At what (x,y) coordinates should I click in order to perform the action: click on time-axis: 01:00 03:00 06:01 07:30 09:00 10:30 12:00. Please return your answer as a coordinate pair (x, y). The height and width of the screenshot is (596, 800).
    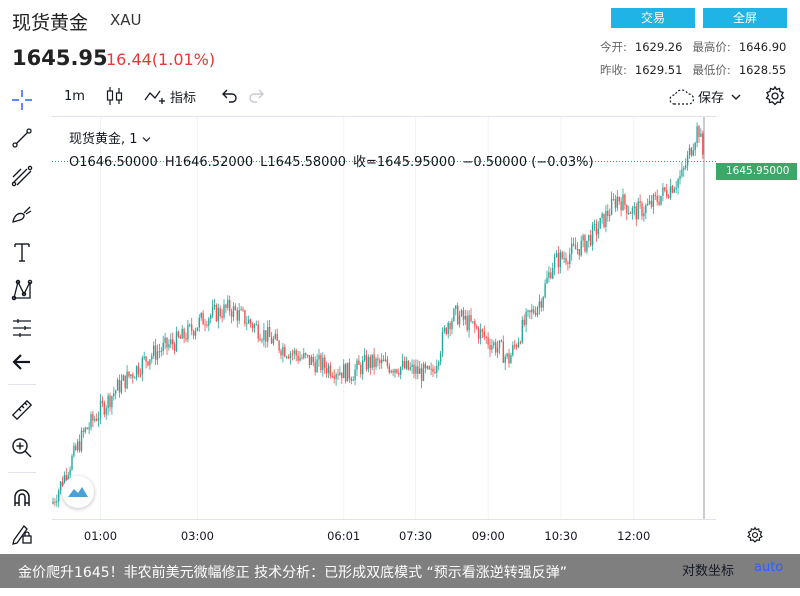
    Looking at the image, I should click on (384, 534).